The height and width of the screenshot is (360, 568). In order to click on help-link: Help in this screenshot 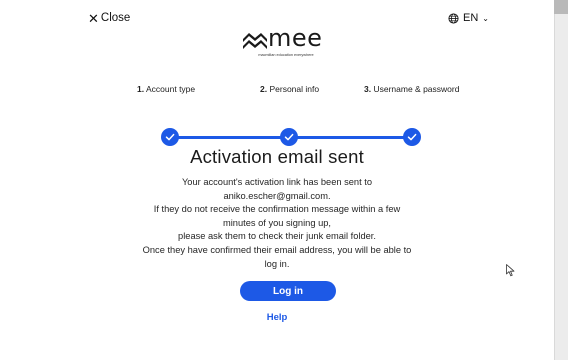, I will do `click(277, 317)`.